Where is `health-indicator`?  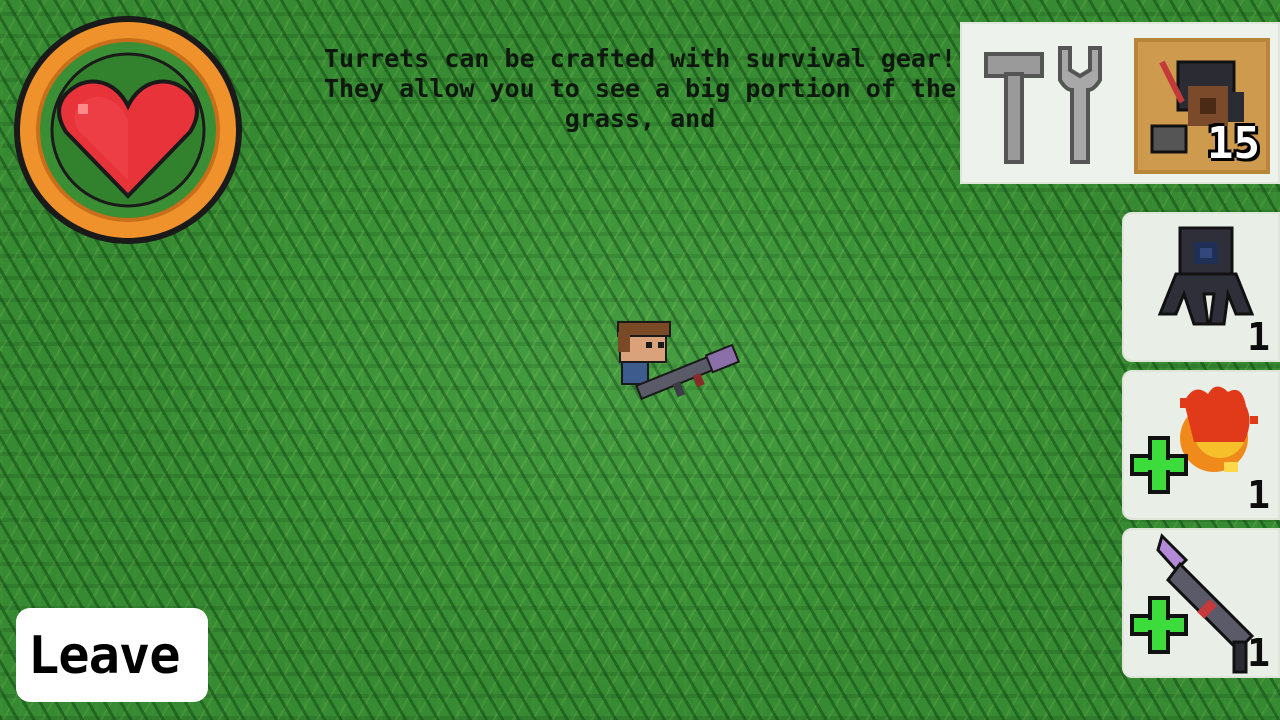 health-indicator is located at coordinates (128, 130).